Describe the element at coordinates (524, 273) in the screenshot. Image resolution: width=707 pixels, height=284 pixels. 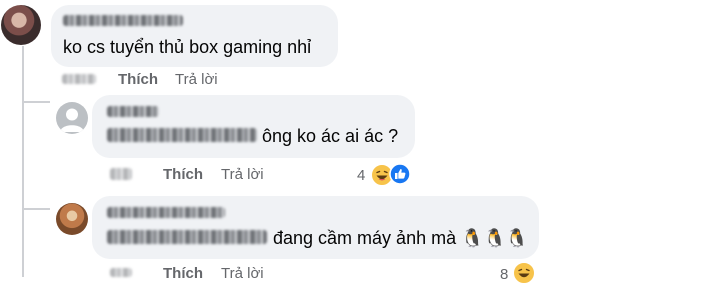
I see `laughing-emoji` at that location.